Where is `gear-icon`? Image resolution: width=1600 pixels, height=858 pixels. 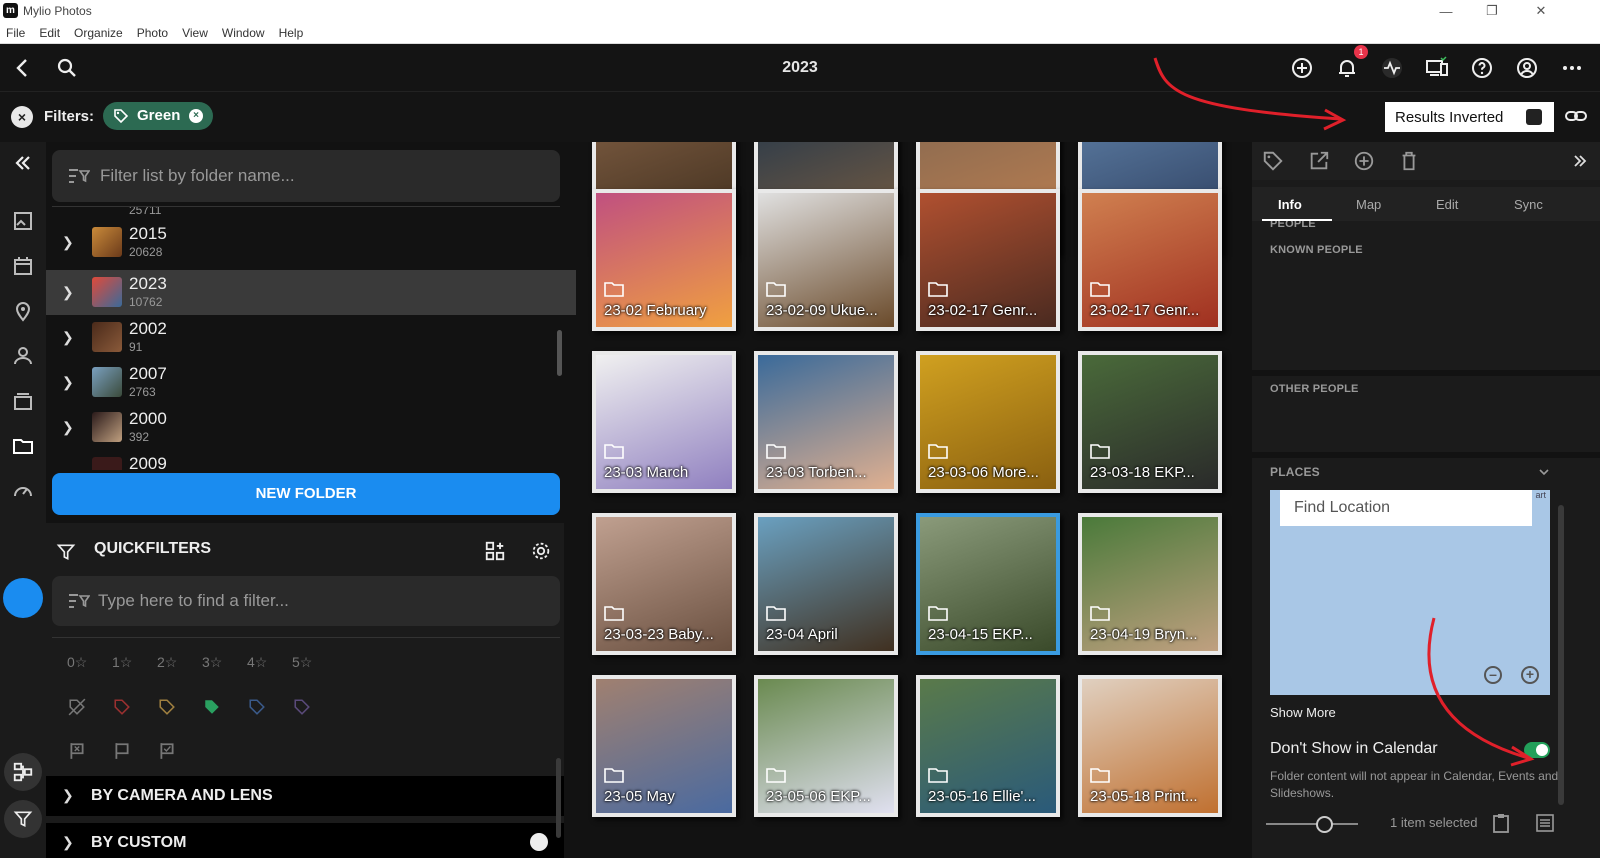 gear-icon is located at coordinates (541, 551).